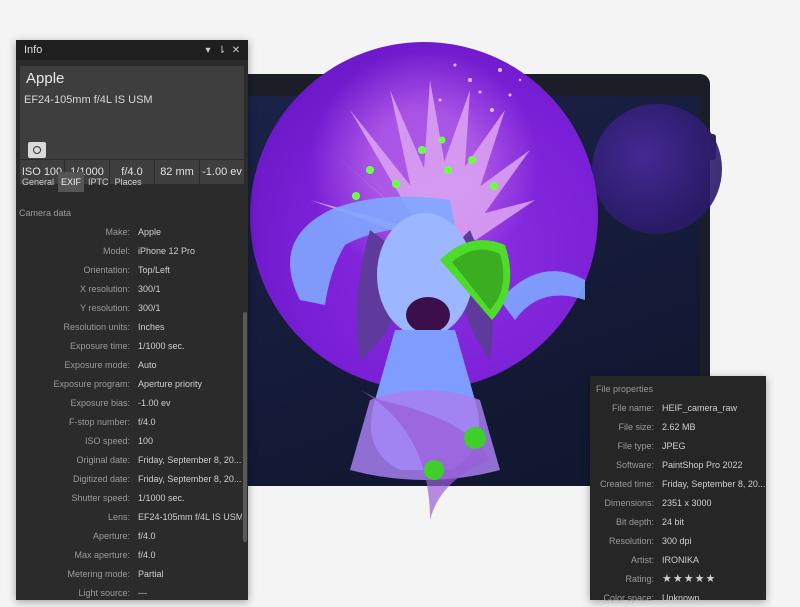 Image resolution: width=800 pixels, height=607 pixels. I want to click on field-row: Make: Apple, so click(129, 231).